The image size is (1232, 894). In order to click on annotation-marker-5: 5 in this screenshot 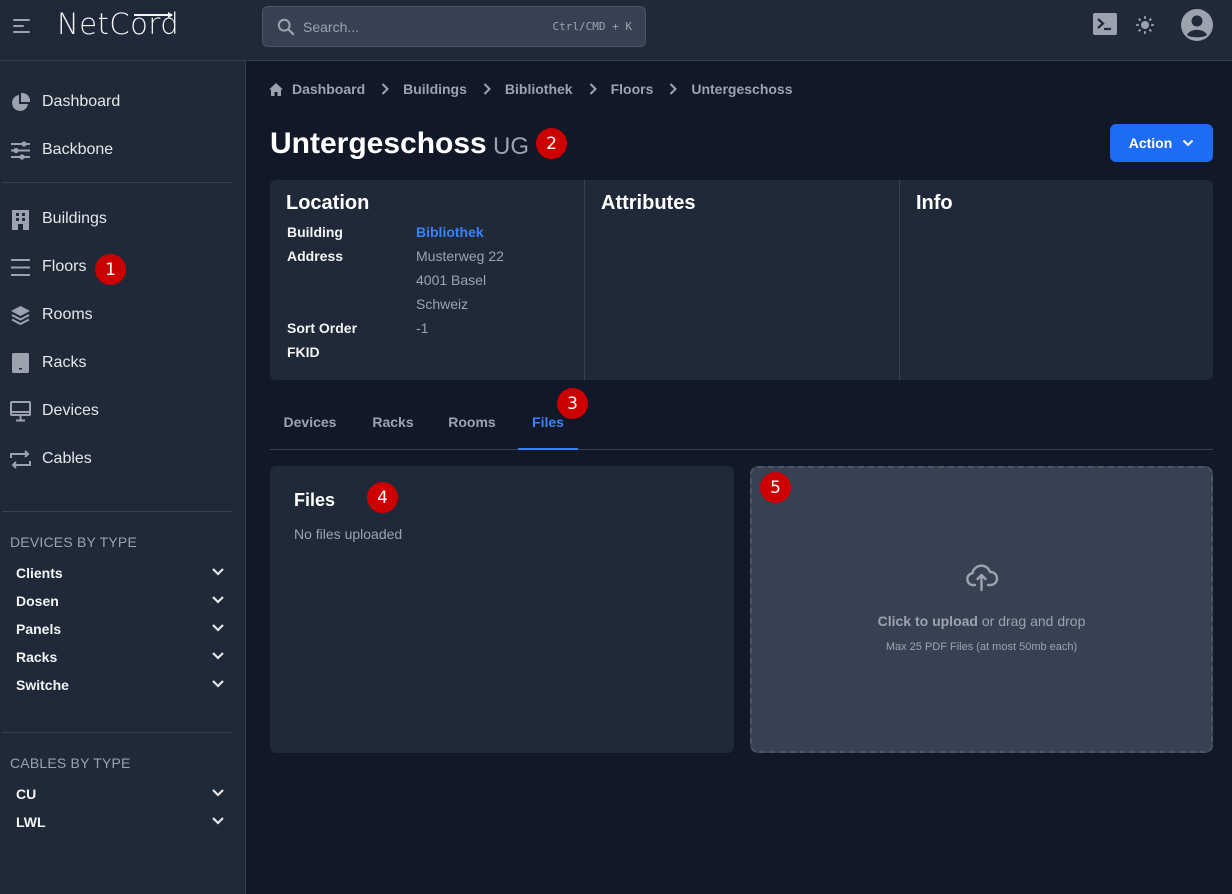, I will do `click(775, 487)`.